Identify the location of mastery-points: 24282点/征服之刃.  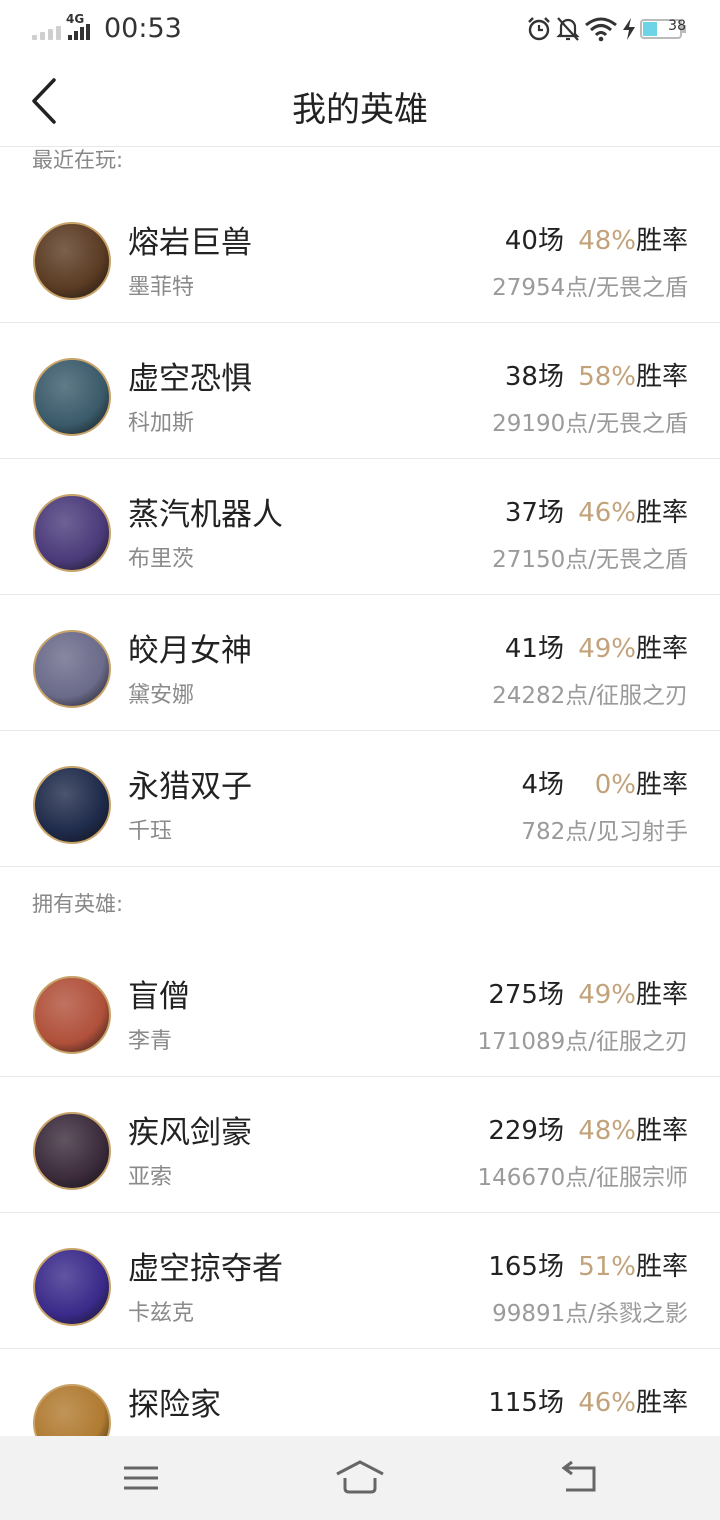
(590, 696).